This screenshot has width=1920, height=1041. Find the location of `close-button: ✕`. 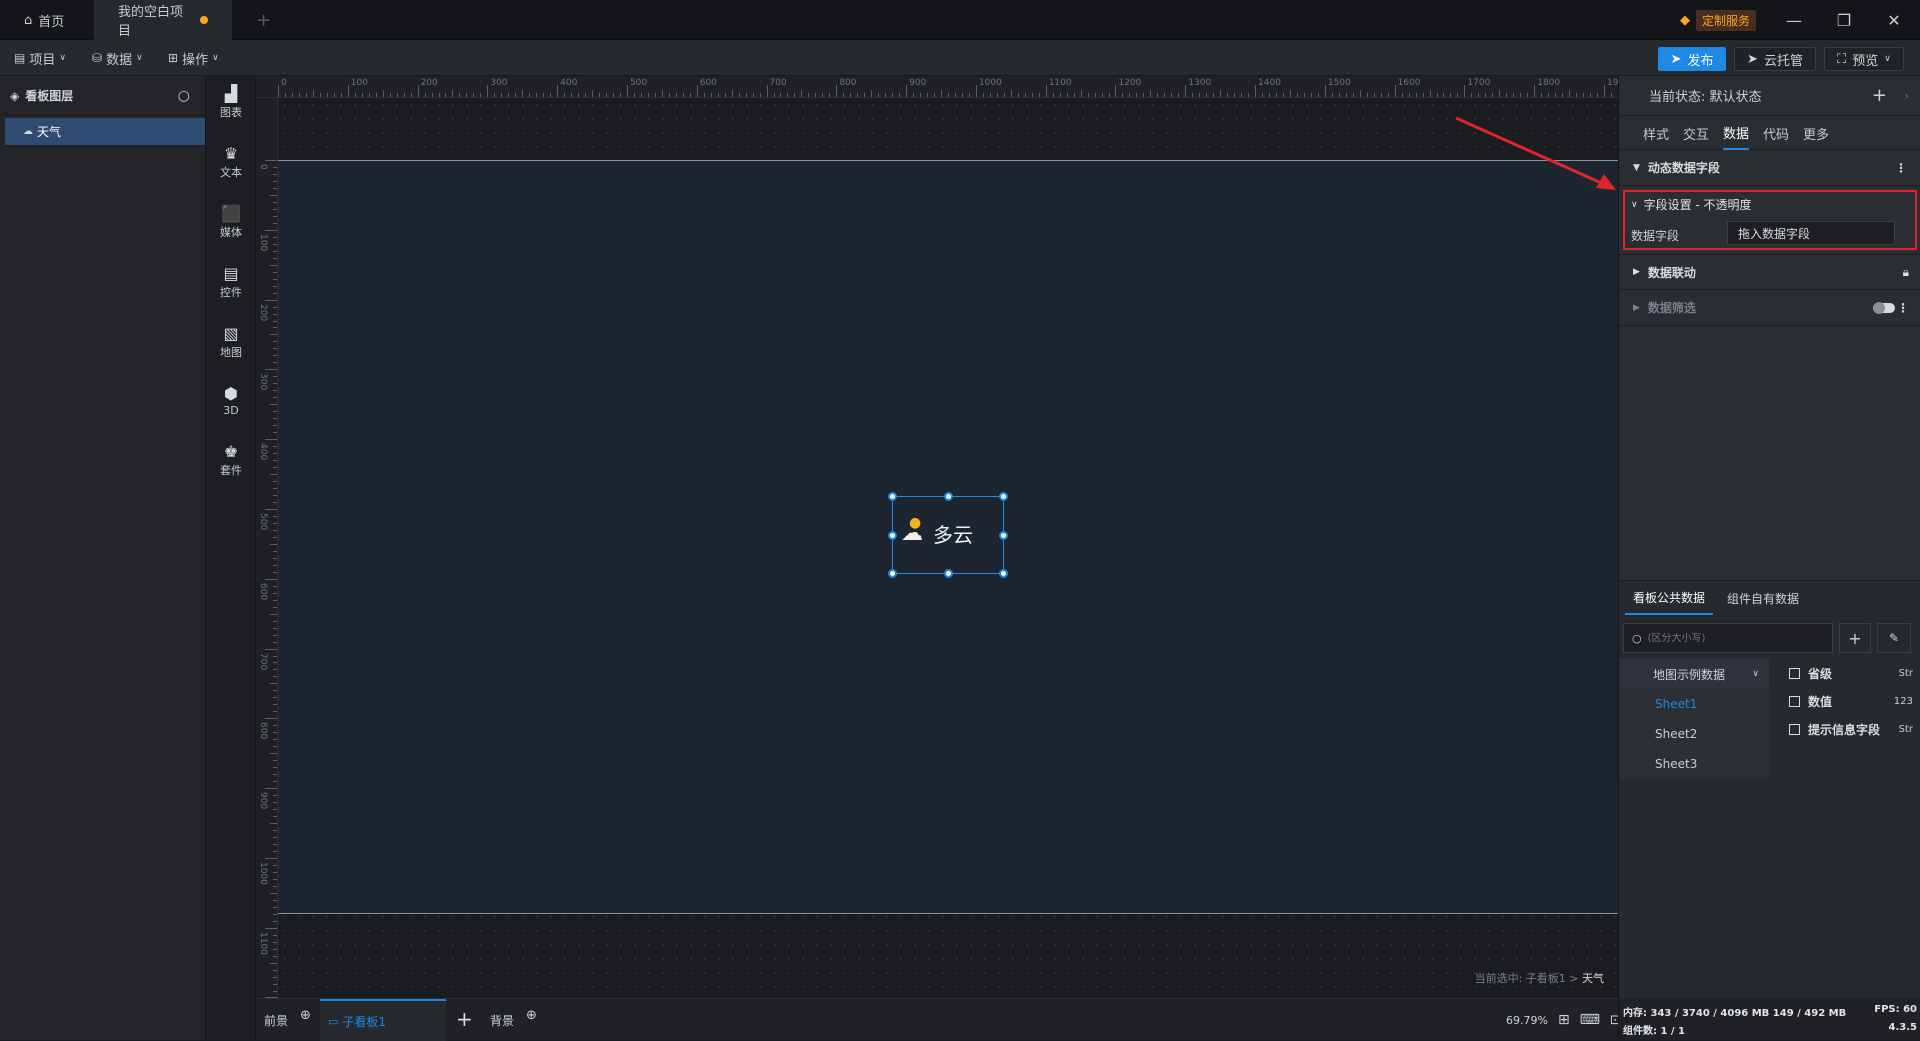

close-button: ✕ is located at coordinates (1894, 20).